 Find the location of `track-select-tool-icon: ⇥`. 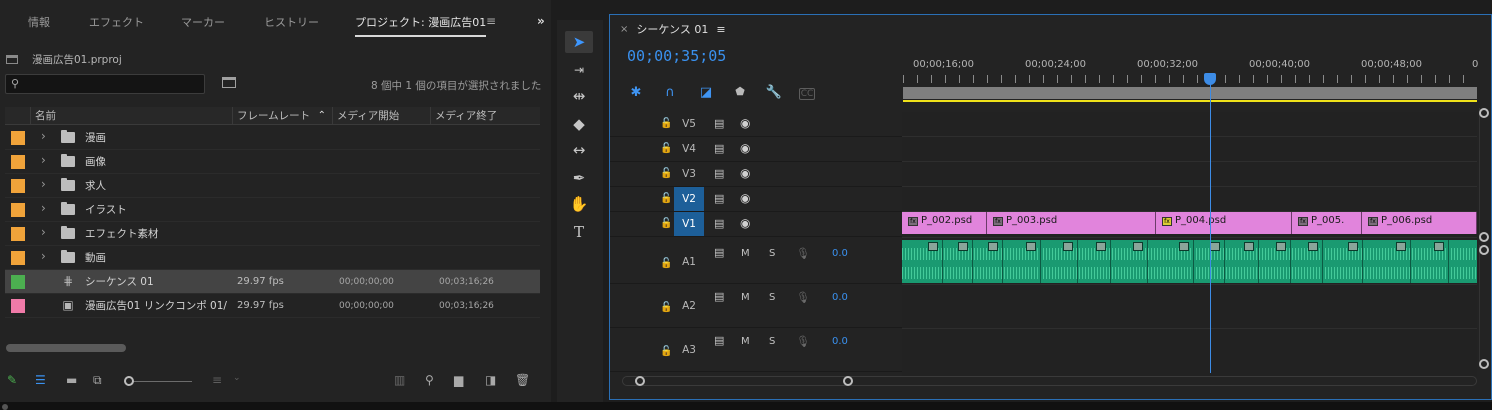

track-select-tool-icon: ⇥ is located at coordinates (579, 70).